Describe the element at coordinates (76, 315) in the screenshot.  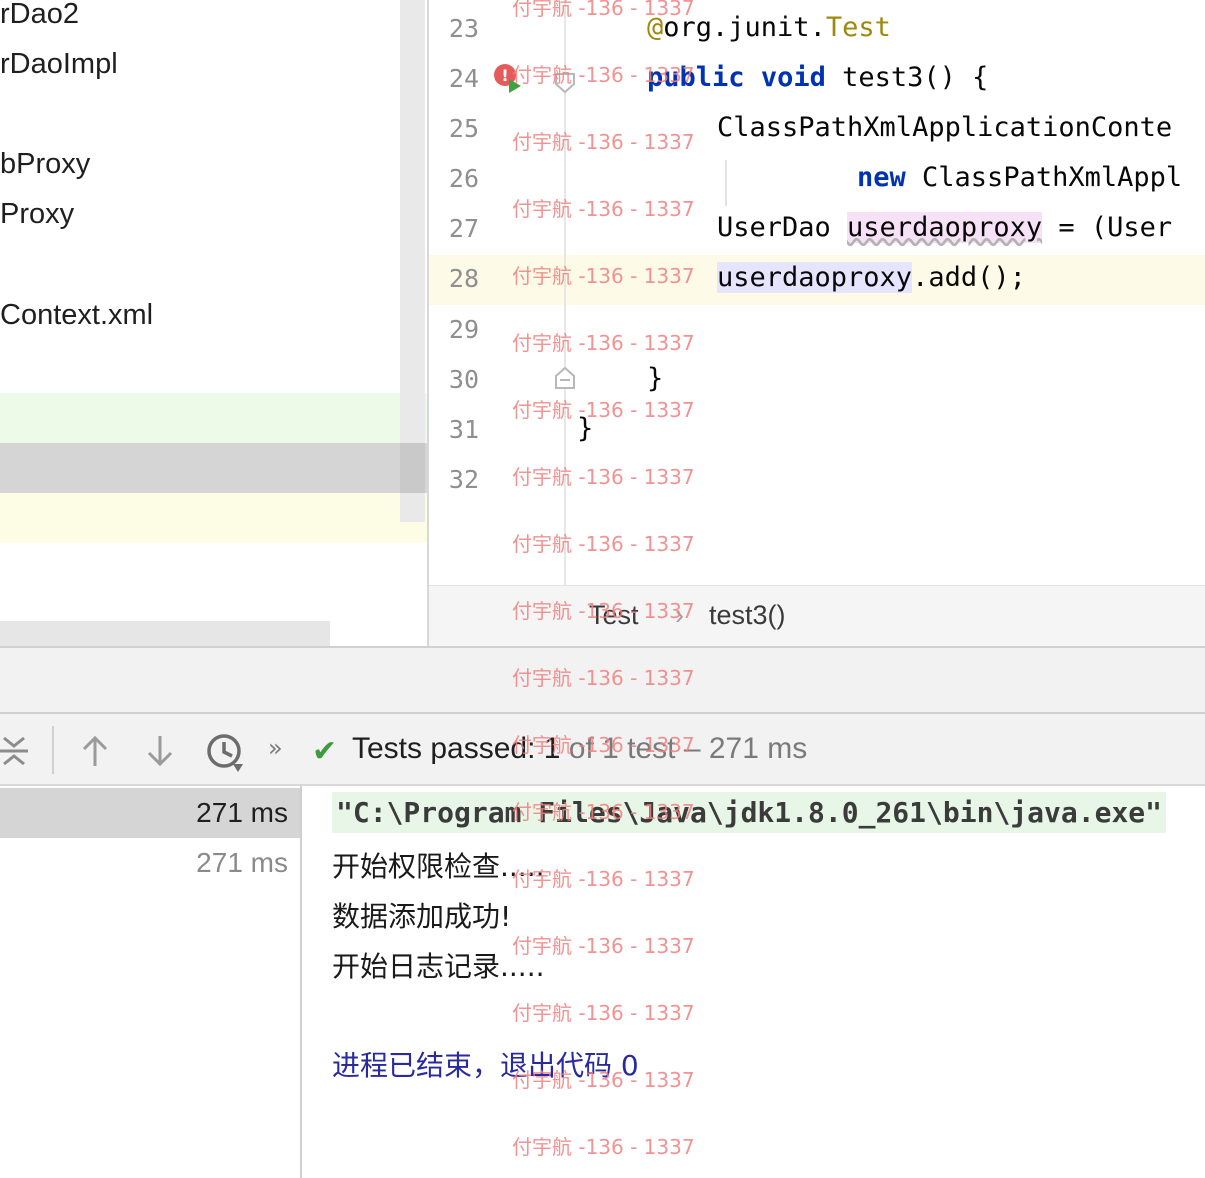
I see `tree-item-applicationcontext-xml: Context.xml` at that location.